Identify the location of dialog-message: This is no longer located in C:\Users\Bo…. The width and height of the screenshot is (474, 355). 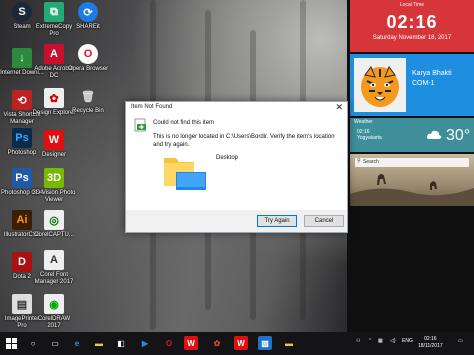
(244, 141).